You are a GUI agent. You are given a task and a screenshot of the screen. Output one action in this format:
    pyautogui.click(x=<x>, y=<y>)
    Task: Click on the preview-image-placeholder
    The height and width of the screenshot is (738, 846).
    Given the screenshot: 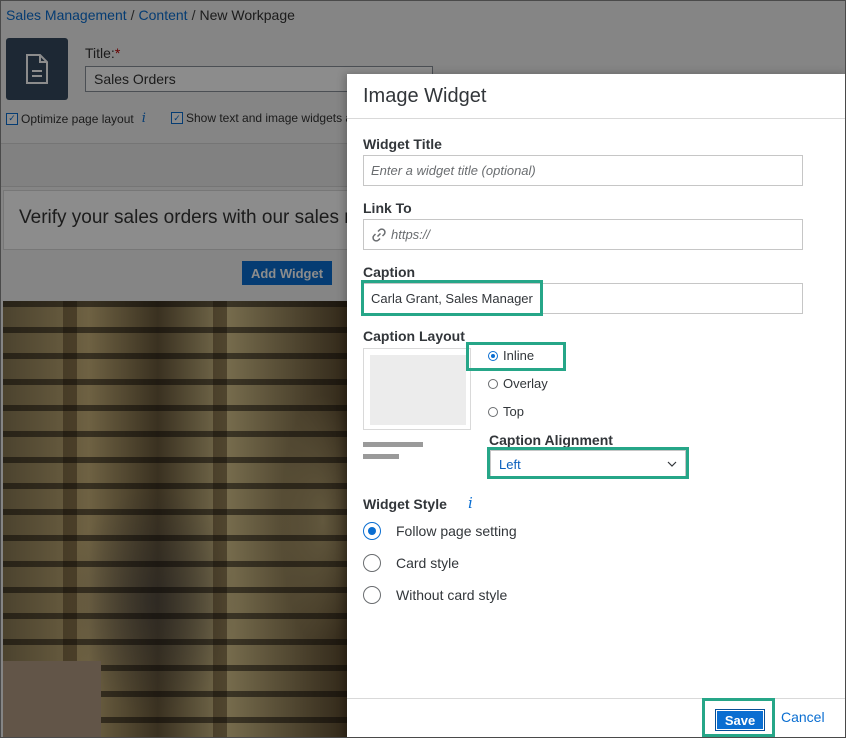 What is the action you would take?
    pyautogui.click(x=418, y=390)
    